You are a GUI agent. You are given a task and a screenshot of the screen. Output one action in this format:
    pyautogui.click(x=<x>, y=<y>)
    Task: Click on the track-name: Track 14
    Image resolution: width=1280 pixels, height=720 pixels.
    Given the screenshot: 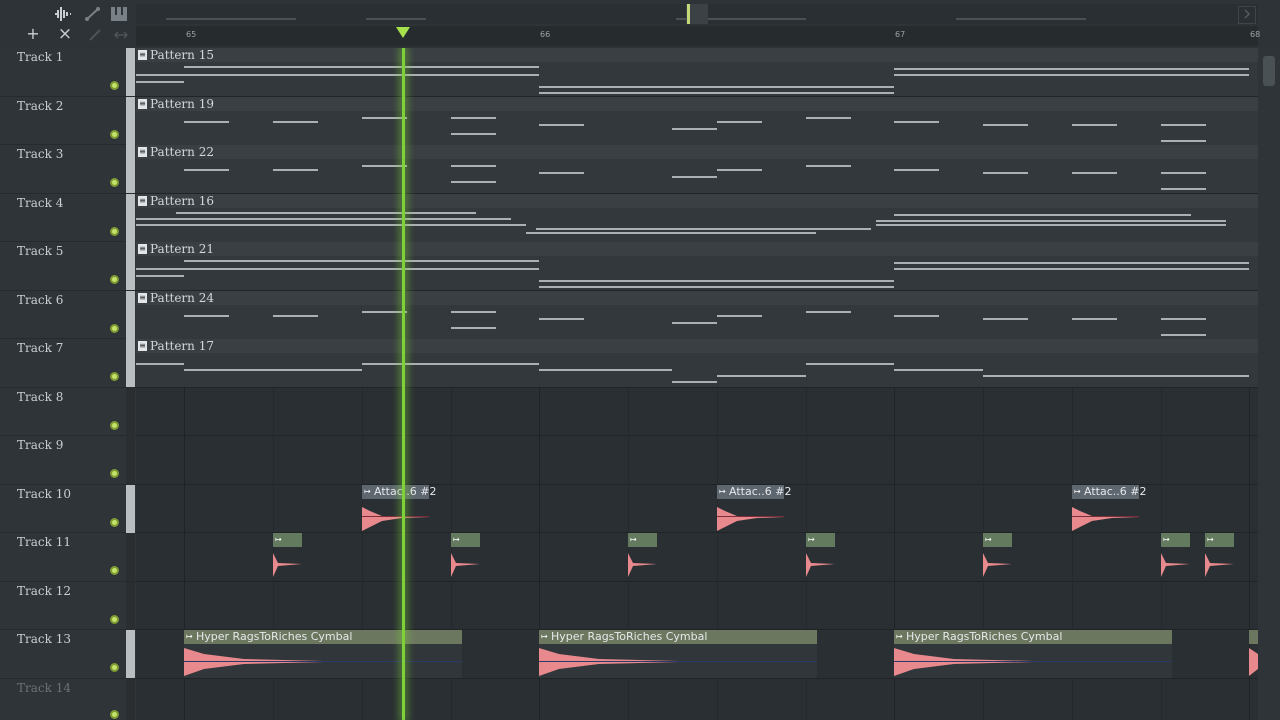 What is the action you would take?
    pyautogui.click(x=44, y=688)
    